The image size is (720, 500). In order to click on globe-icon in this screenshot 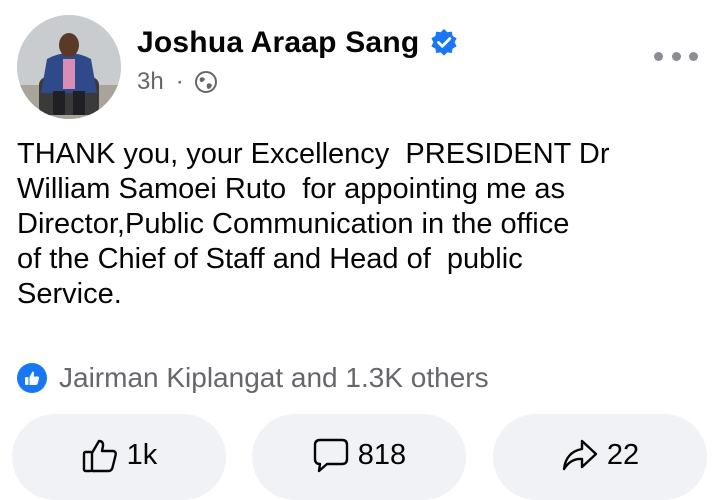, I will do `click(206, 82)`.